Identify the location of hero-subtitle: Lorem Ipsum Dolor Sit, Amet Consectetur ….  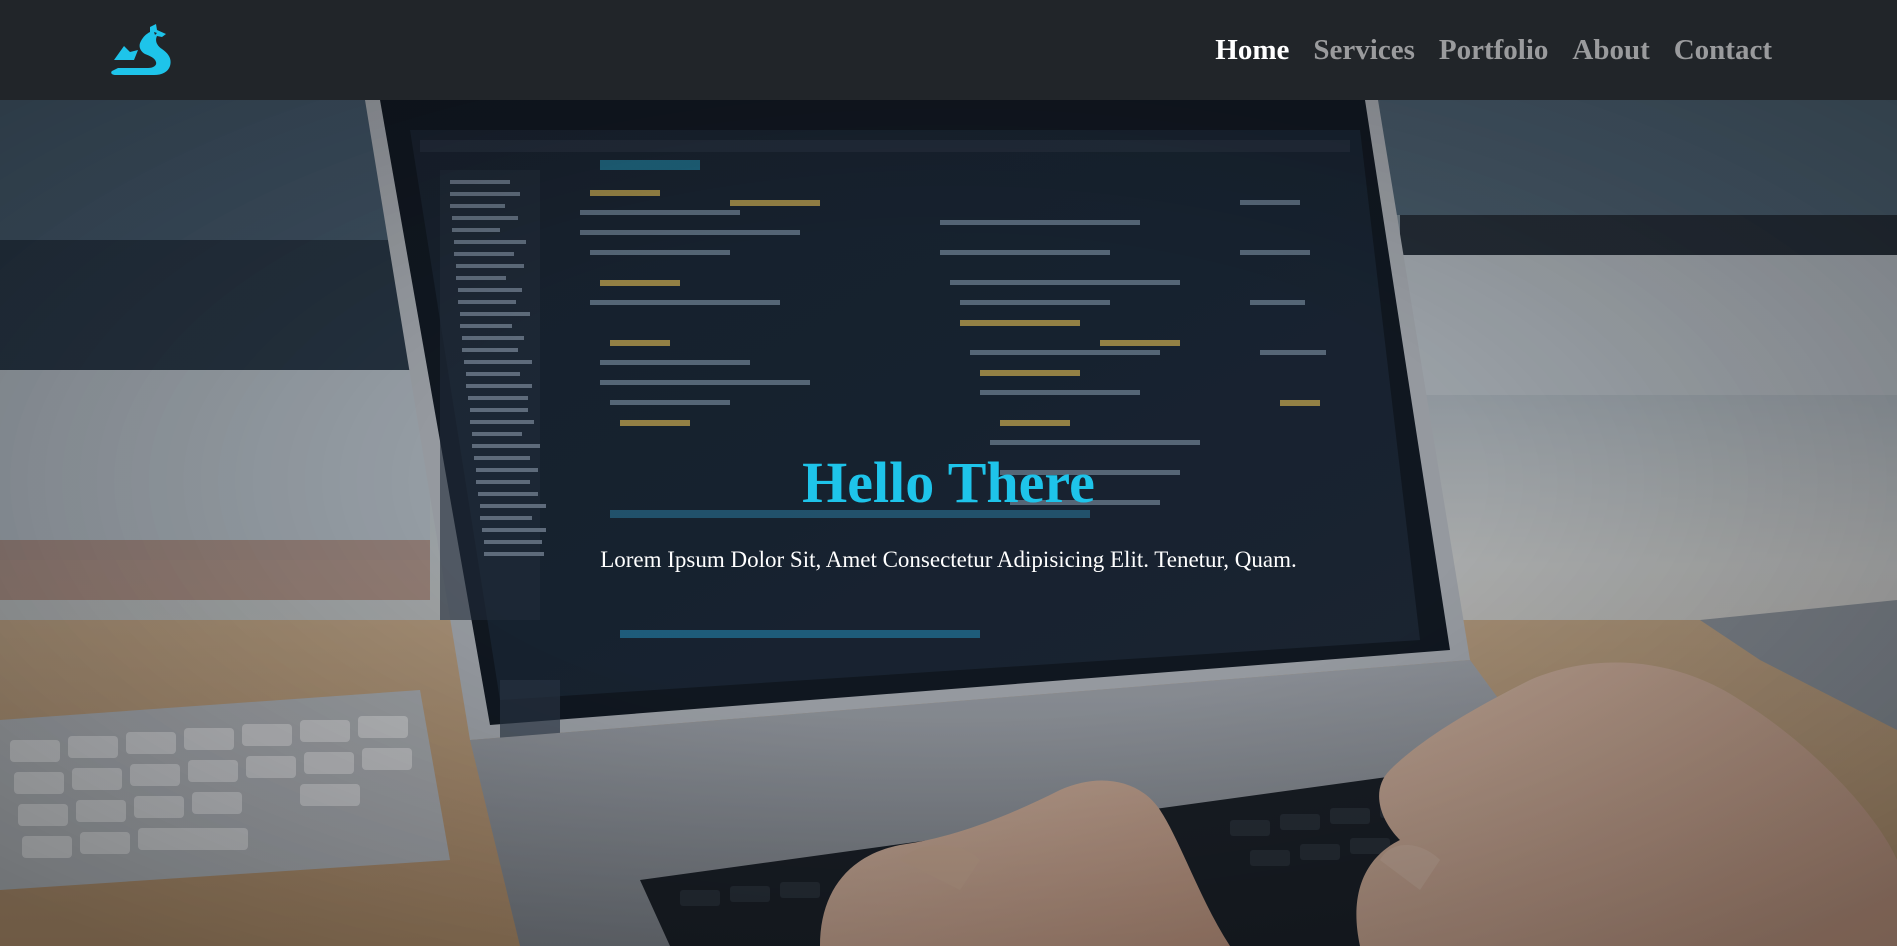
(948, 559).